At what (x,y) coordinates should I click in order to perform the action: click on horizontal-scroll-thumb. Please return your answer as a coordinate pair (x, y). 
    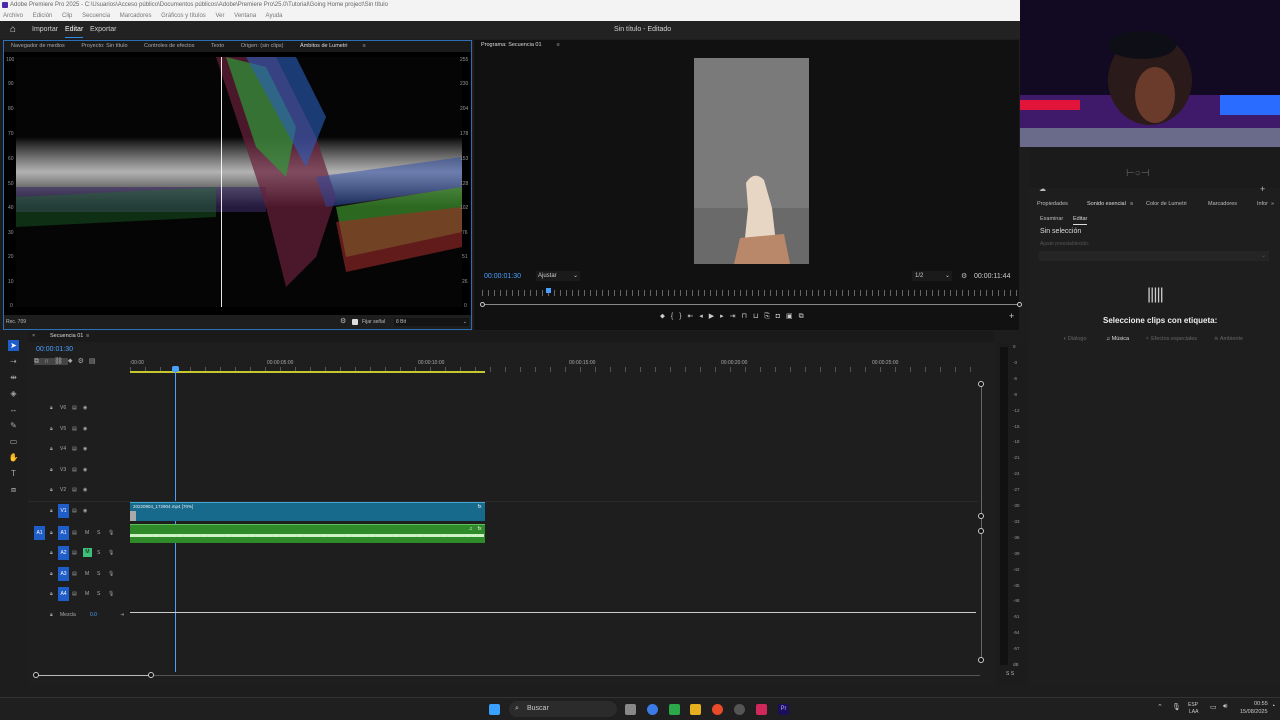
    Looking at the image, I should click on (93, 675).